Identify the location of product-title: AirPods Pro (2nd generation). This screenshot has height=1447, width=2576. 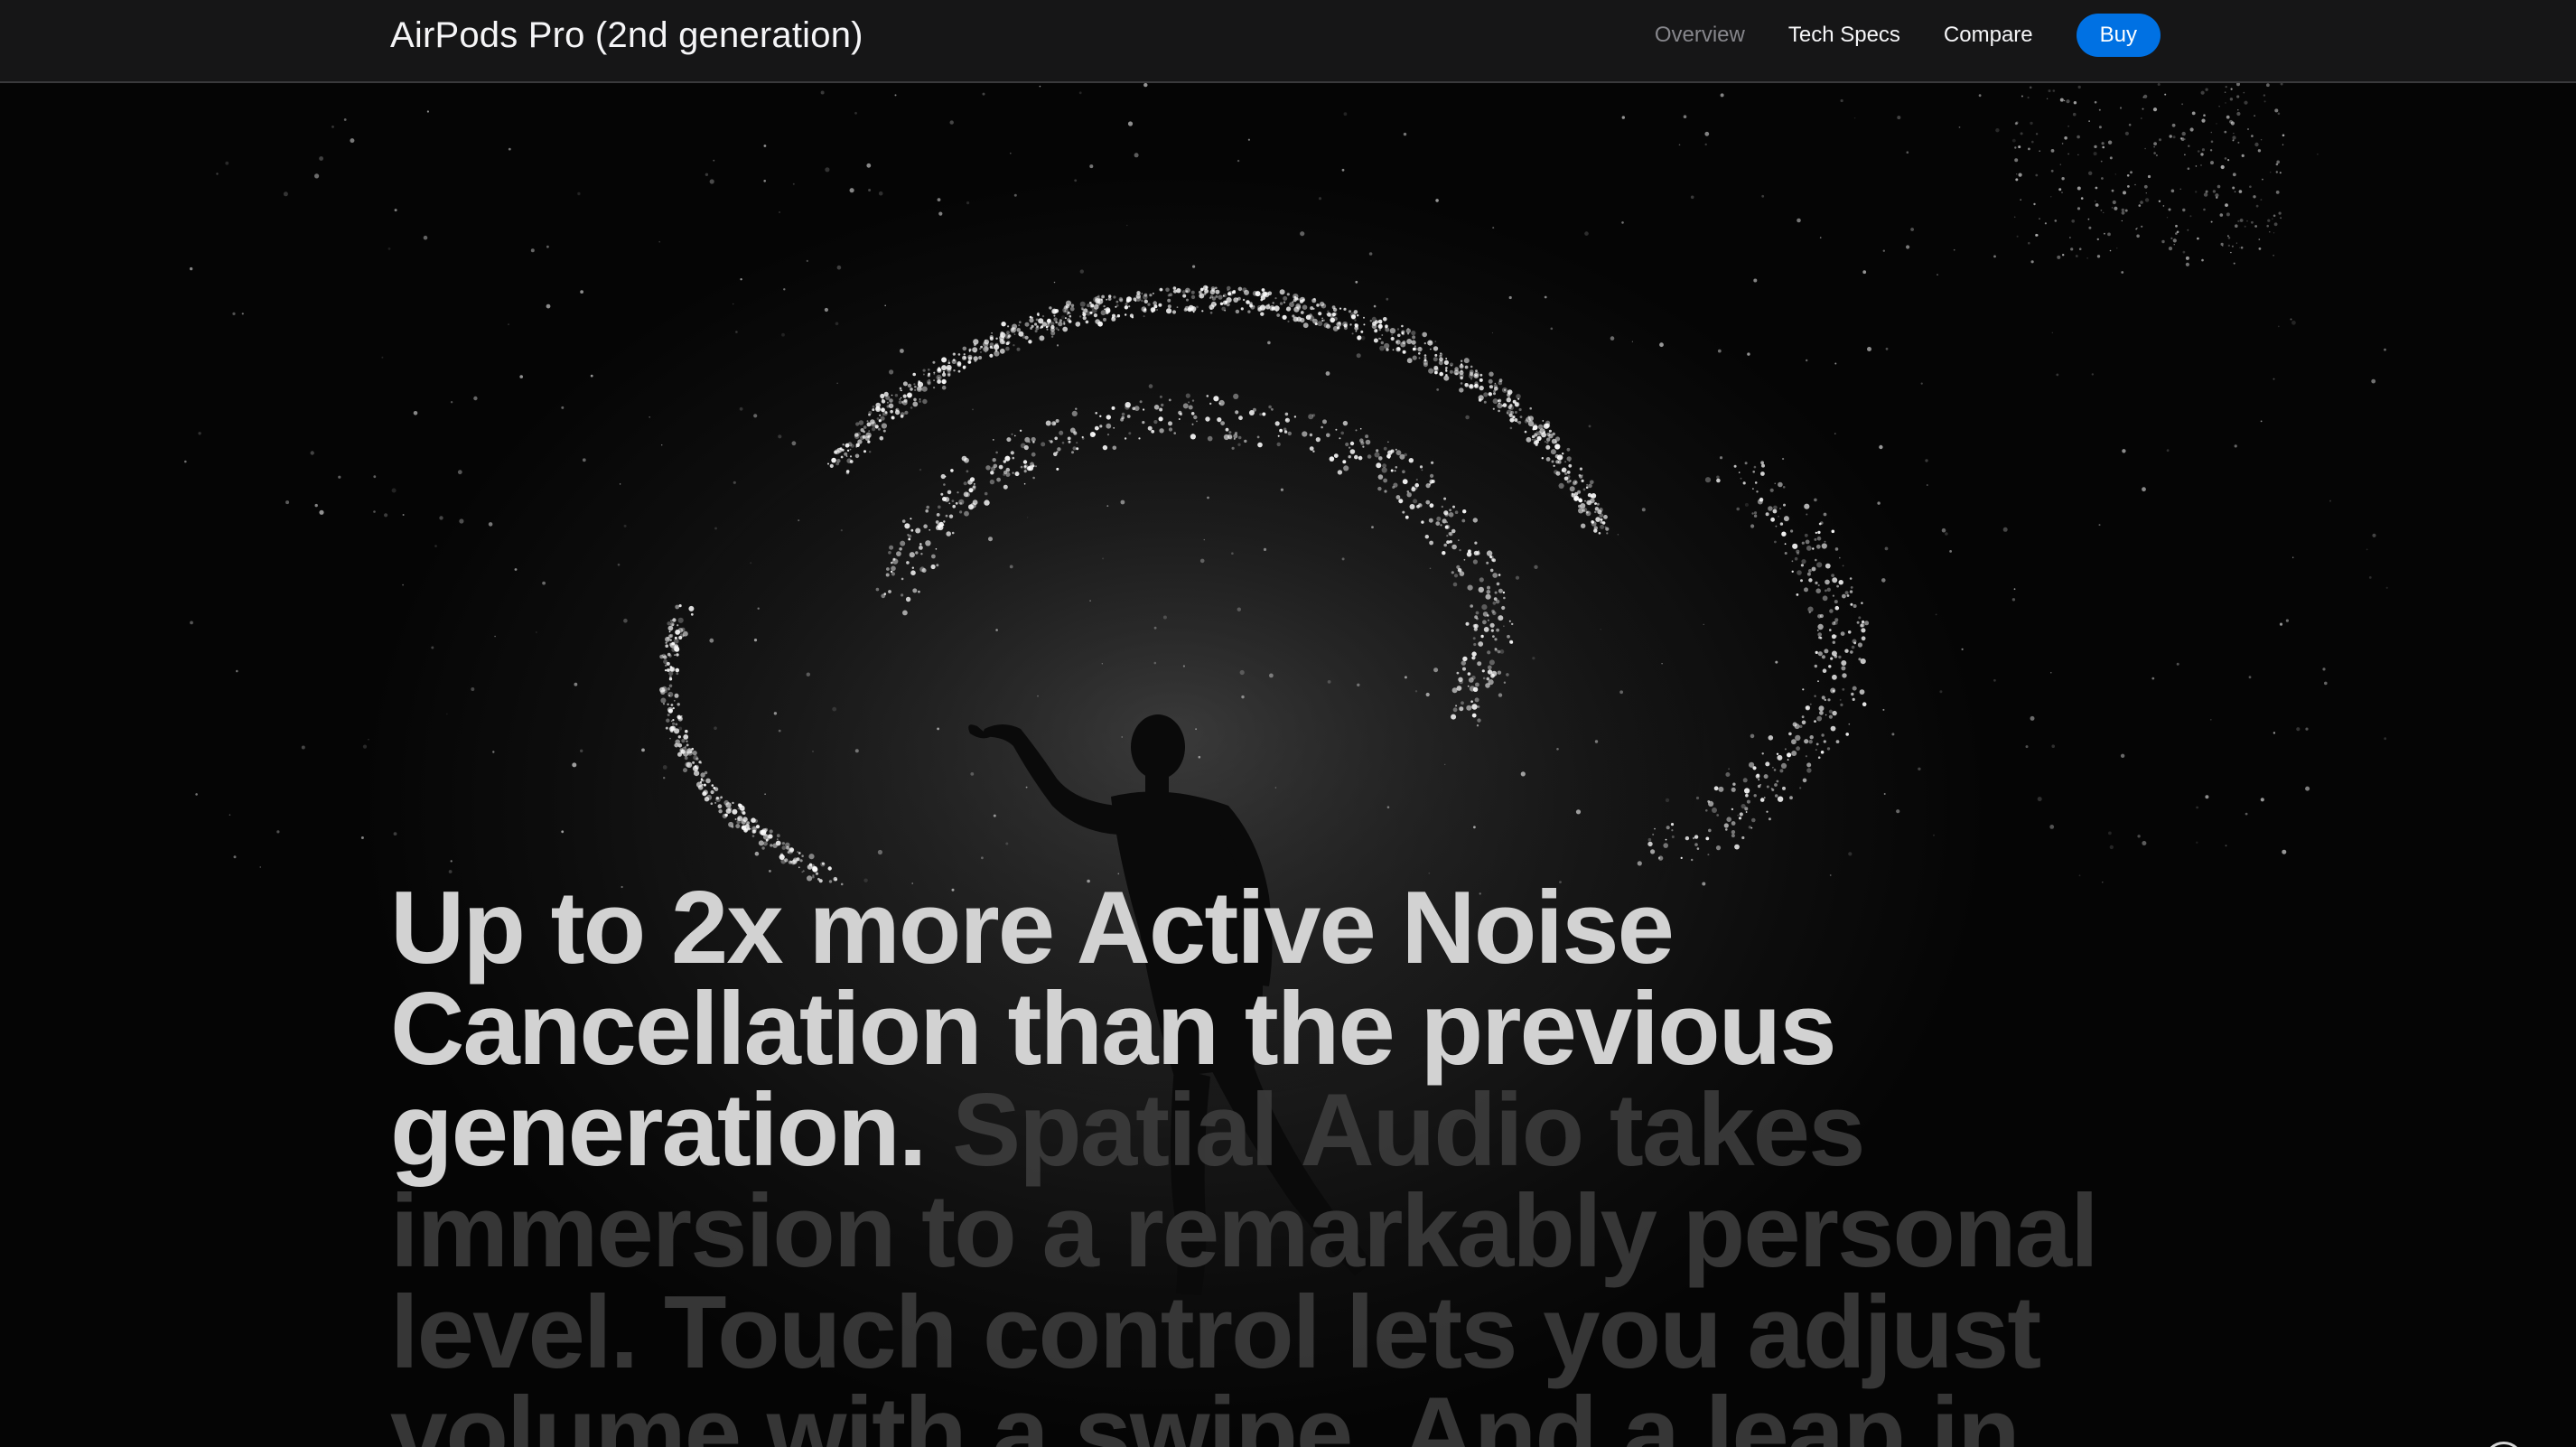
(626, 35).